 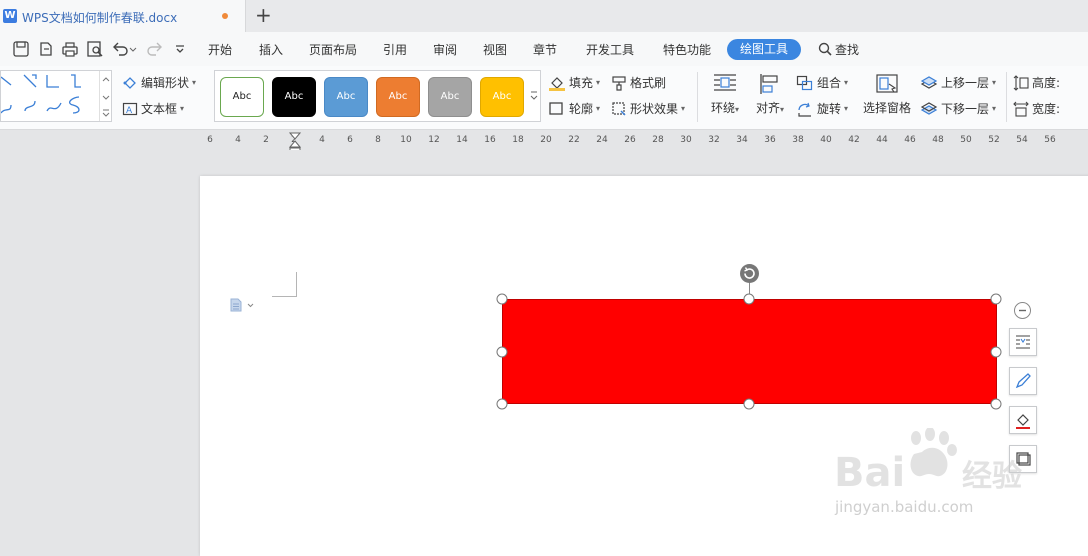 What do you see at coordinates (658, 140) in the screenshot?
I see `ruler-tick-label: 28` at bounding box center [658, 140].